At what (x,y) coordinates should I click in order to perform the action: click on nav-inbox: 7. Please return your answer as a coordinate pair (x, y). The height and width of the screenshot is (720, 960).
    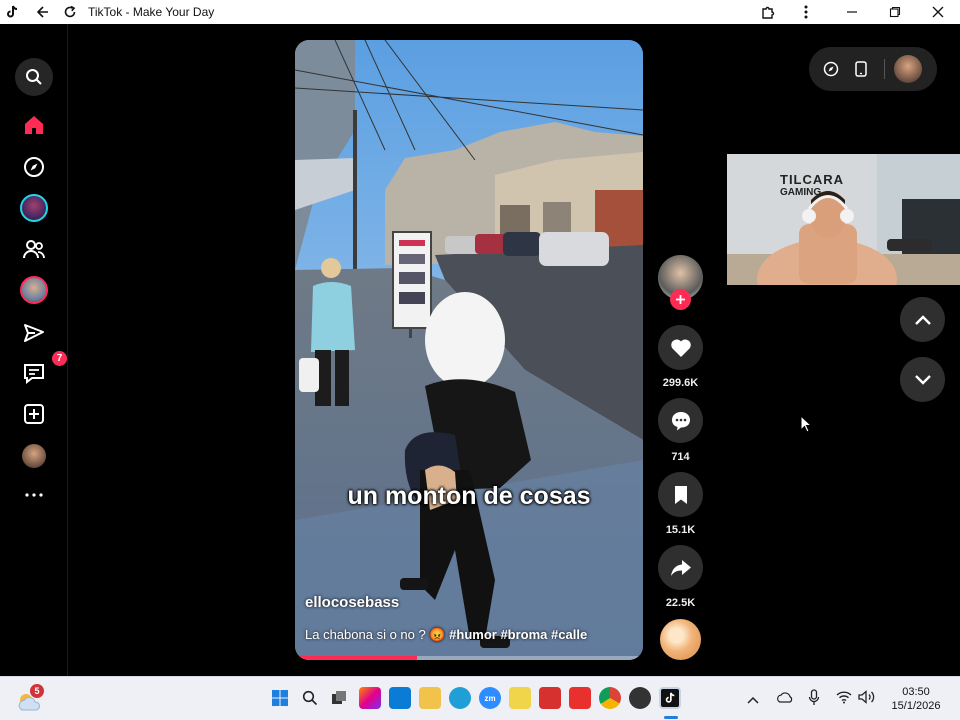
    Looking at the image, I should click on (40, 372).